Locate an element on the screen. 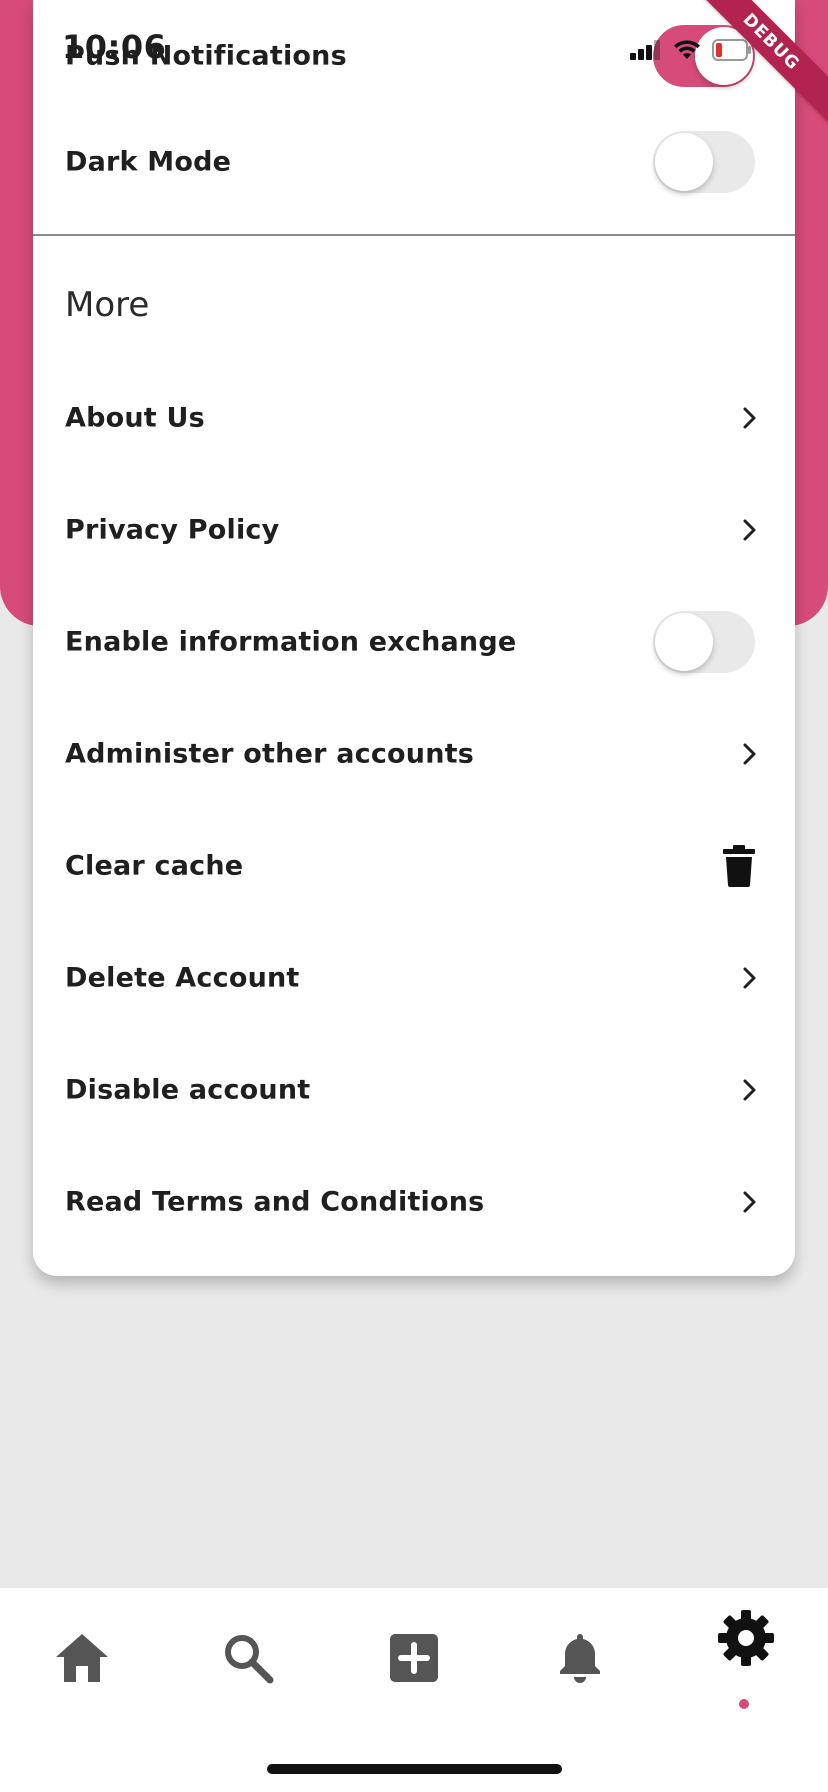 The width and height of the screenshot is (828, 1792). information-exchange-toggle is located at coordinates (704, 642).